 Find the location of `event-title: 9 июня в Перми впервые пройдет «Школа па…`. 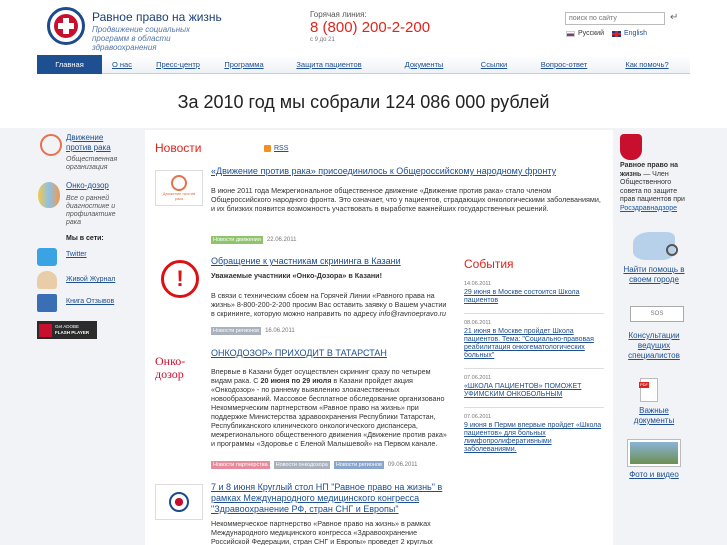

event-title: 9 июня в Перми впервые пройдет «Школа па… is located at coordinates (534, 438).